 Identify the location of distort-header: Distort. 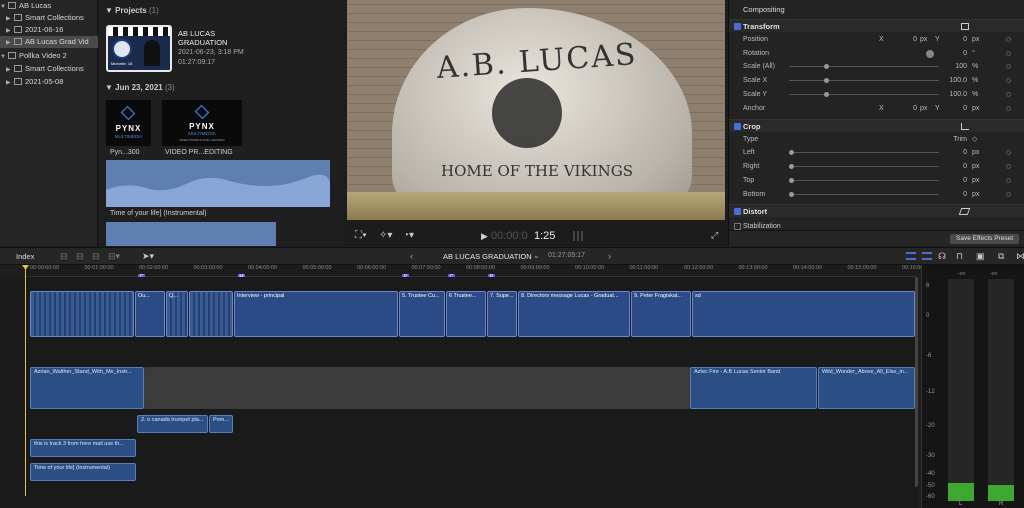
(876, 210).